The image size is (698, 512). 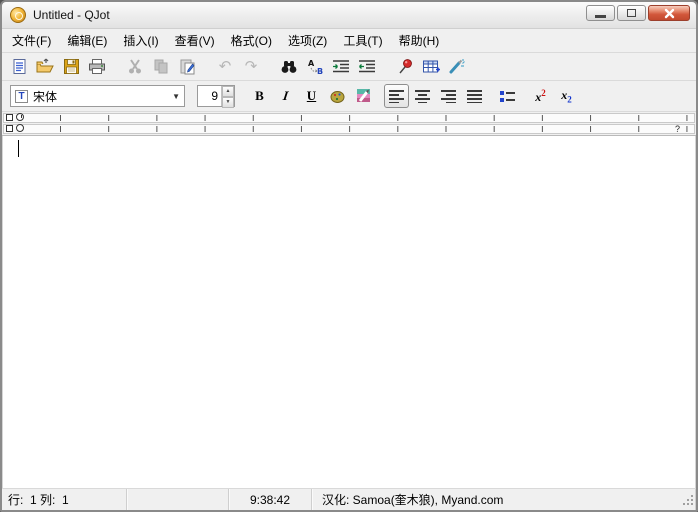 What do you see at coordinates (45, 96) in the screenshot?
I see `font-family-value: 宋体` at bounding box center [45, 96].